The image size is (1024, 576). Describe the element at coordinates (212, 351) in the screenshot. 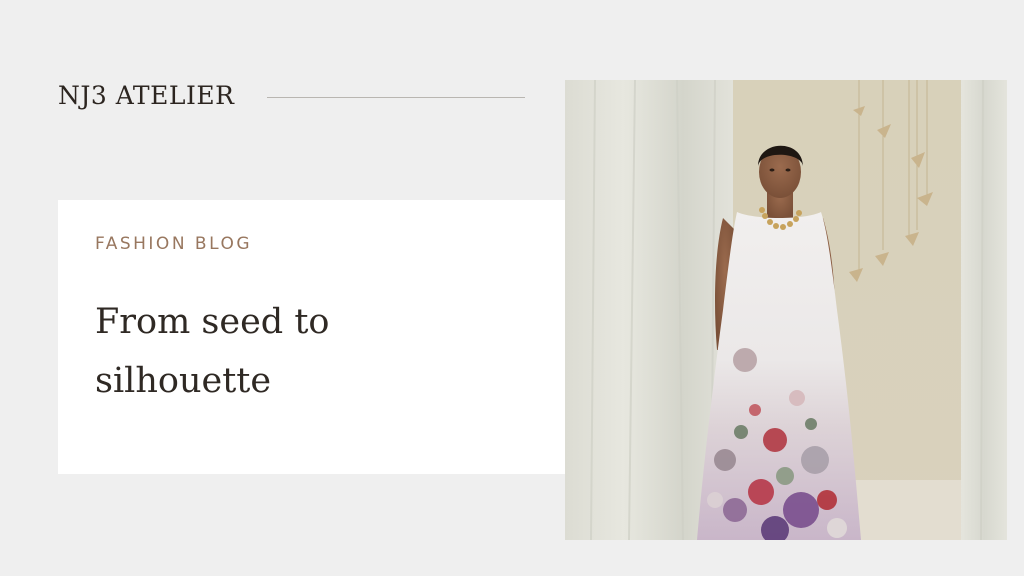

I see `post-title: From seed to silhouette` at that location.